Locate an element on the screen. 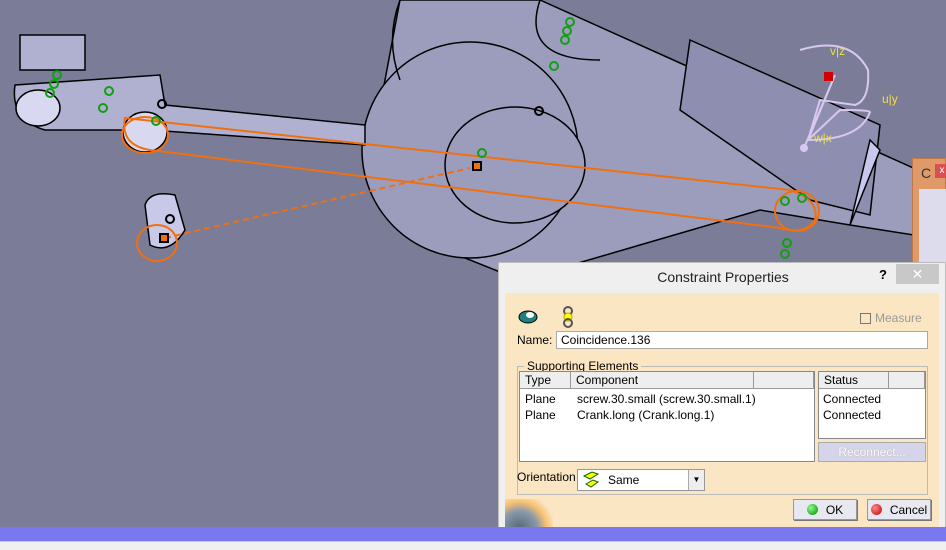 The height and width of the screenshot is (550, 946). chevron-down-icon: ▼ is located at coordinates (696, 480).